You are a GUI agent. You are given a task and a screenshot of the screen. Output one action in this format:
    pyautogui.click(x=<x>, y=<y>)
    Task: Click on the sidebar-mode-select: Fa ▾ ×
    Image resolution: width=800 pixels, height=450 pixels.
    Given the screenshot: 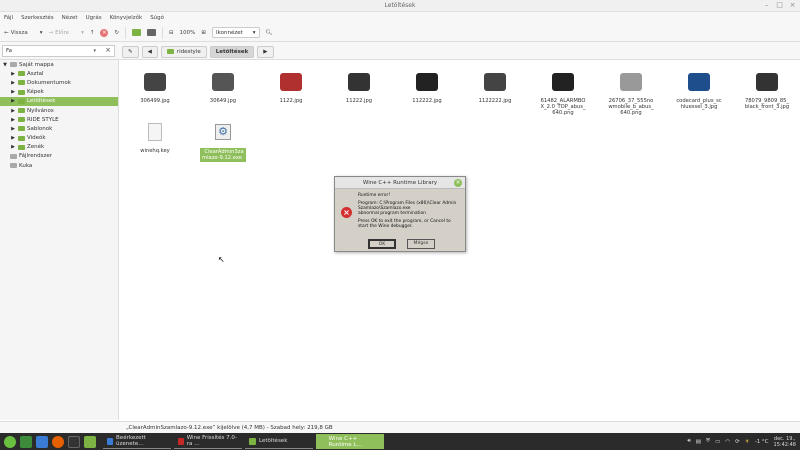 What is the action you would take?
    pyautogui.click(x=58, y=51)
    